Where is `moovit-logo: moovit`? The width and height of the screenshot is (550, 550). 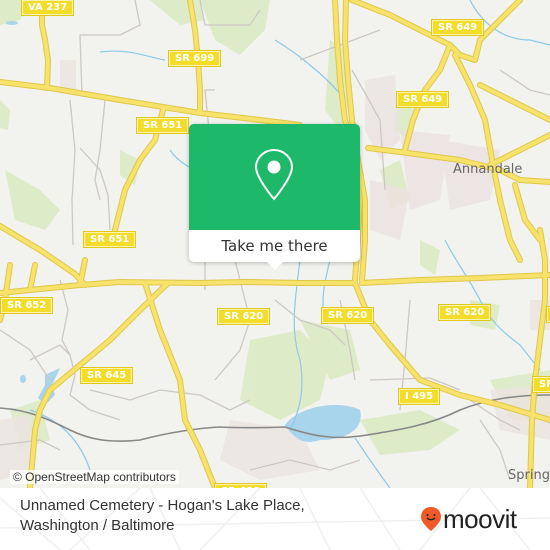 moovit-logo: moovit is located at coordinates (468, 519).